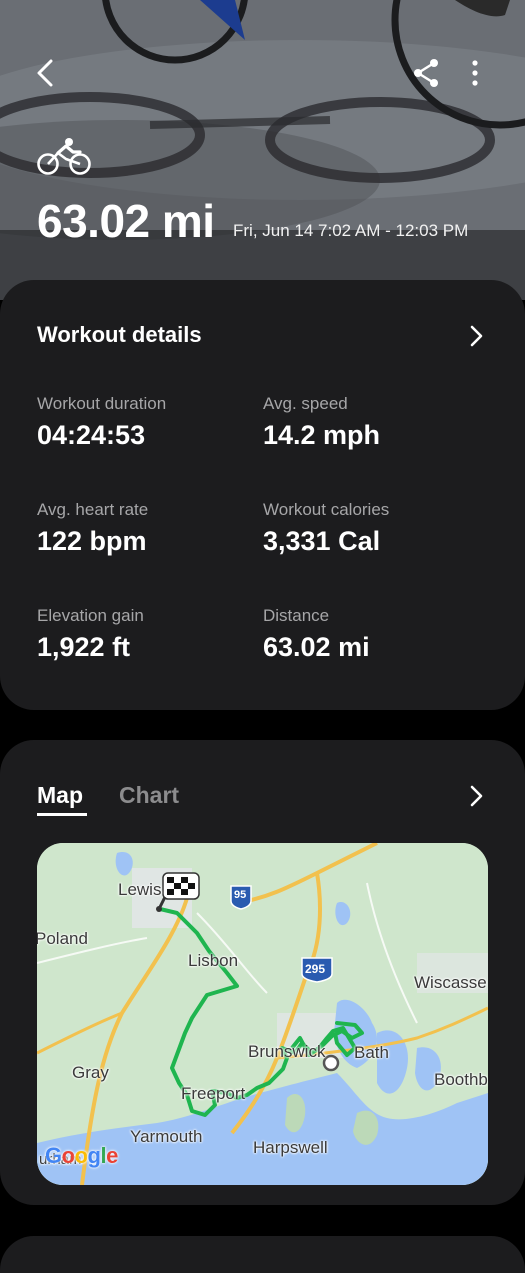 This screenshot has width=525, height=1273. I want to click on stat-distance: Distance 63.02 mi, so click(316, 634).